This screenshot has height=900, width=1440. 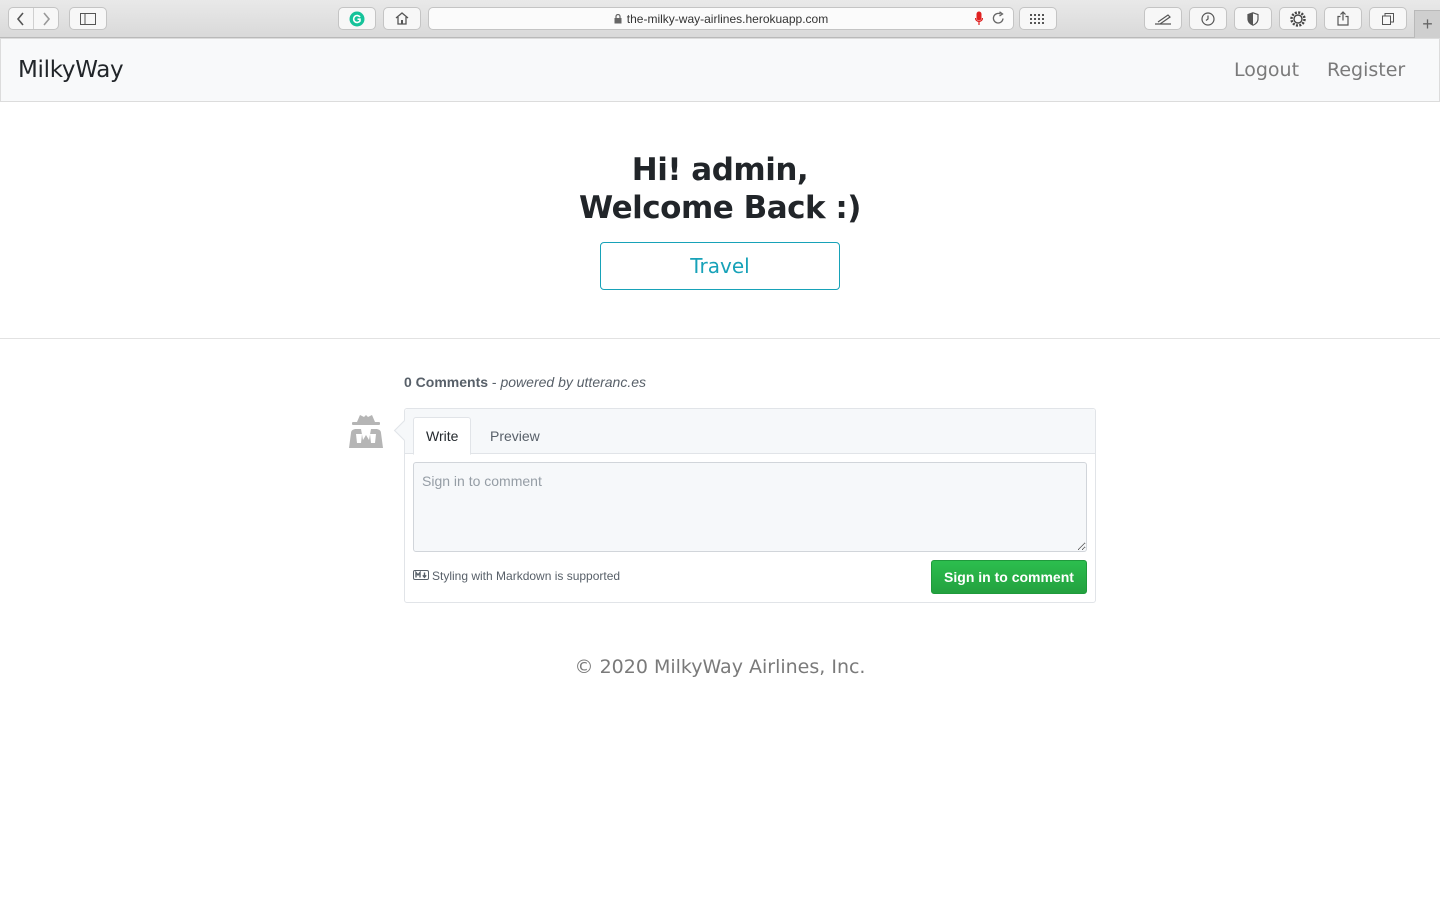 I want to click on address-bar: the-milky-way-airlines.herokuapp.com, so click(x=721, y=18).